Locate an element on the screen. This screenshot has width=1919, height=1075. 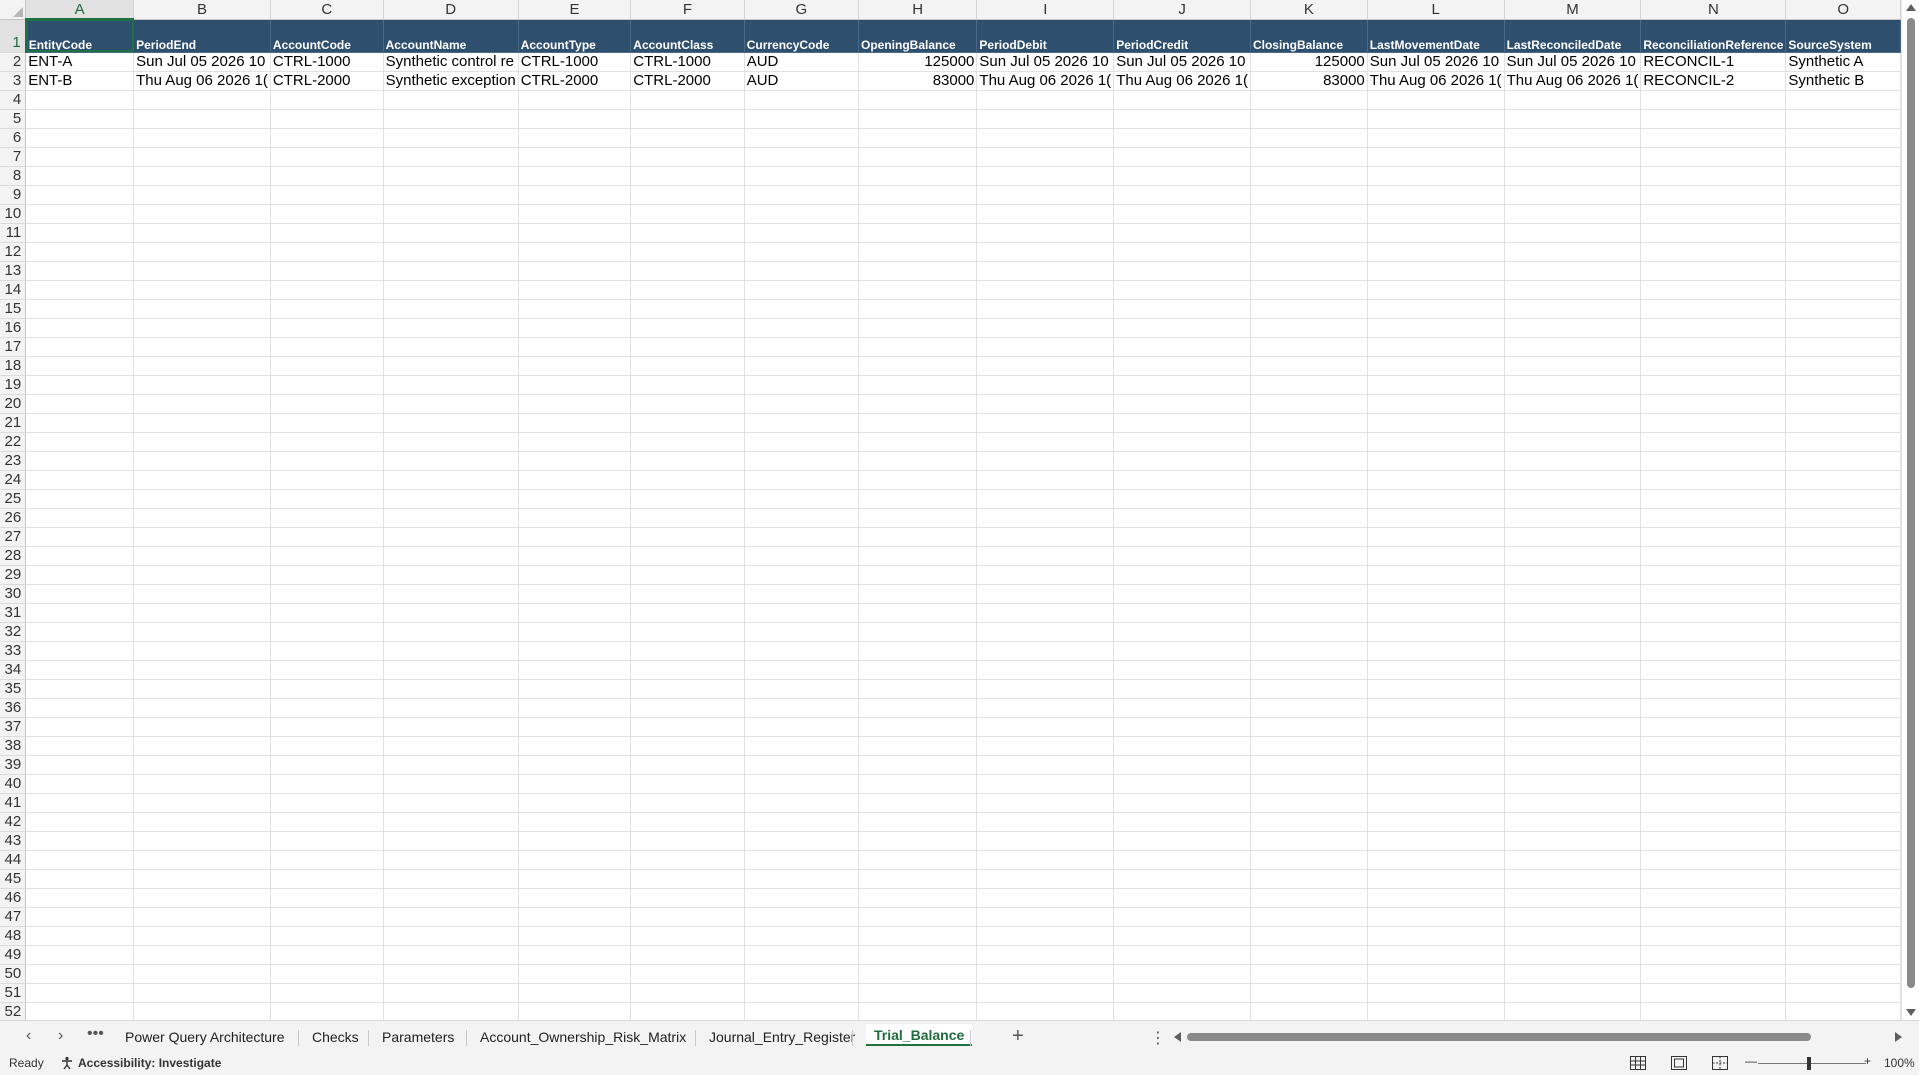
cell-i32 is located at coordinates (1045, 632).